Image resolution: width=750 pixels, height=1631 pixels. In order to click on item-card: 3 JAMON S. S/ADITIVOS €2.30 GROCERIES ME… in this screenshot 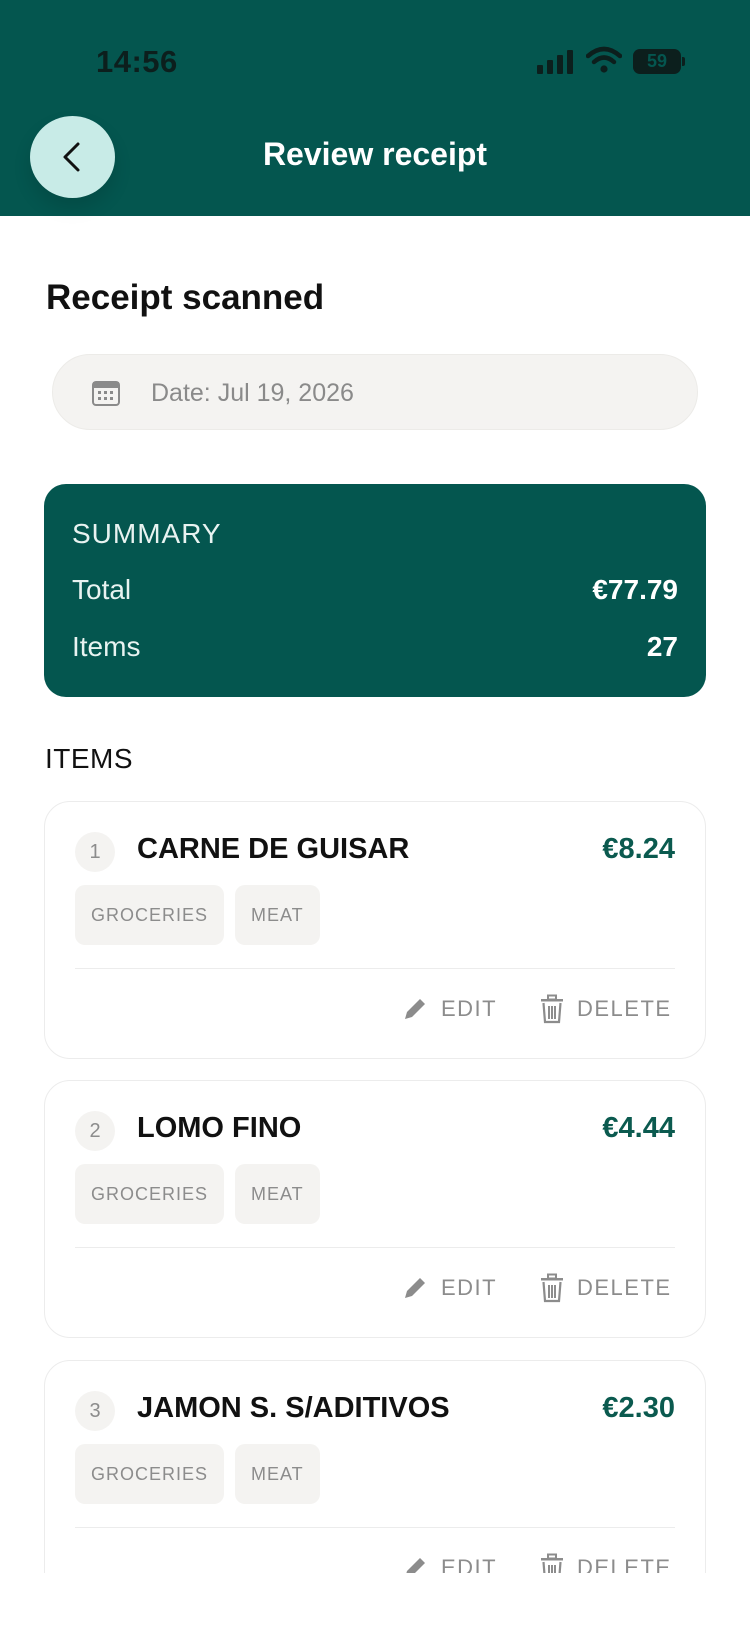, I will do `click(375, 1466)`.